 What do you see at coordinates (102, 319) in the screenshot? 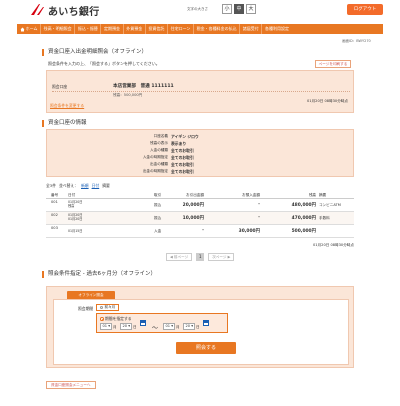
I see `radio-selected-icon` at bounding box center [102, 319].